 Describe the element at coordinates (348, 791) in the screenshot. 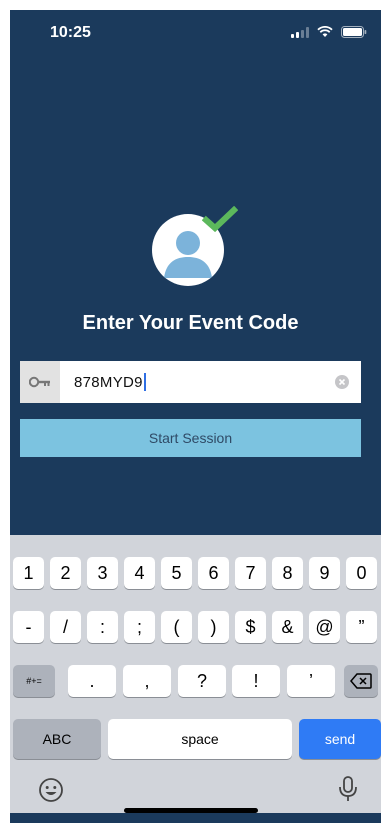

I see `microphone-icon` at that location.